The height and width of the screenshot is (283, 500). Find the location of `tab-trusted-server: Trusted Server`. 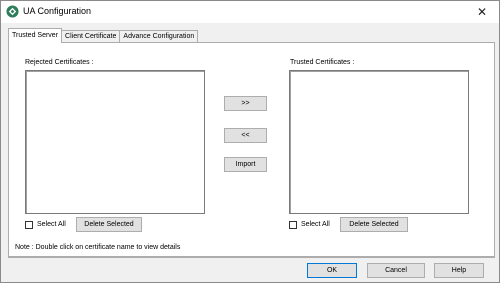

tab-trusted-server: Trusted Server is located at coordinates (35, 35).